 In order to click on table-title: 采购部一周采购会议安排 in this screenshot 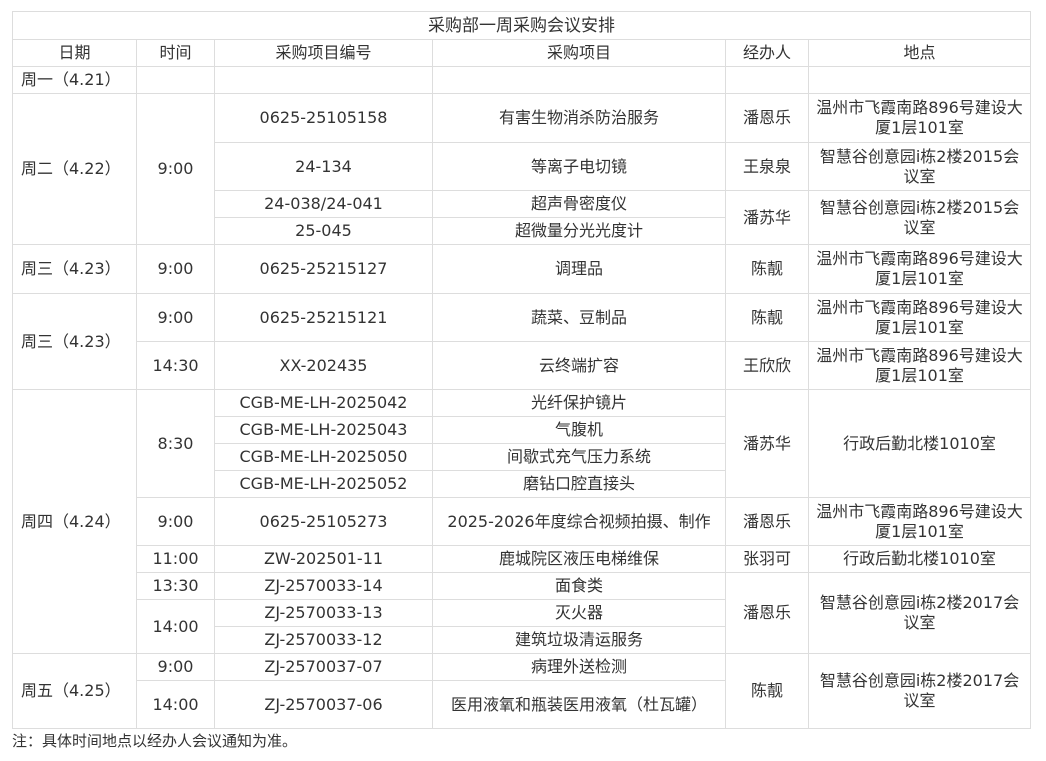, I will do `click(521, 25)`.